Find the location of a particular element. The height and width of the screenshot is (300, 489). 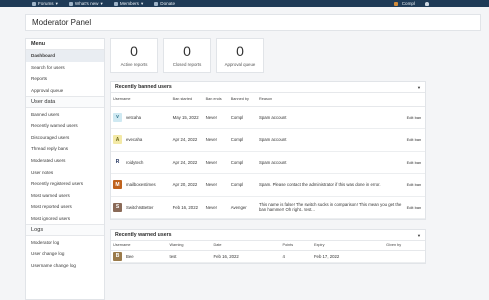

user-cell: B Bee is located at coordinates (139, 256).